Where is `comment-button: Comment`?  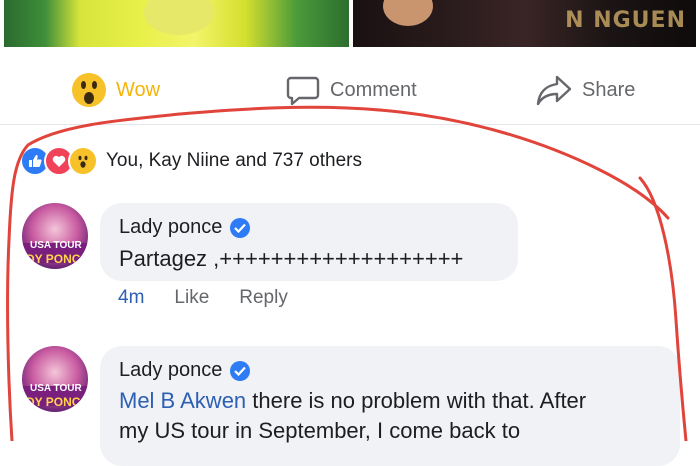
comment-button: Comment is located at coordinates (351, 90).